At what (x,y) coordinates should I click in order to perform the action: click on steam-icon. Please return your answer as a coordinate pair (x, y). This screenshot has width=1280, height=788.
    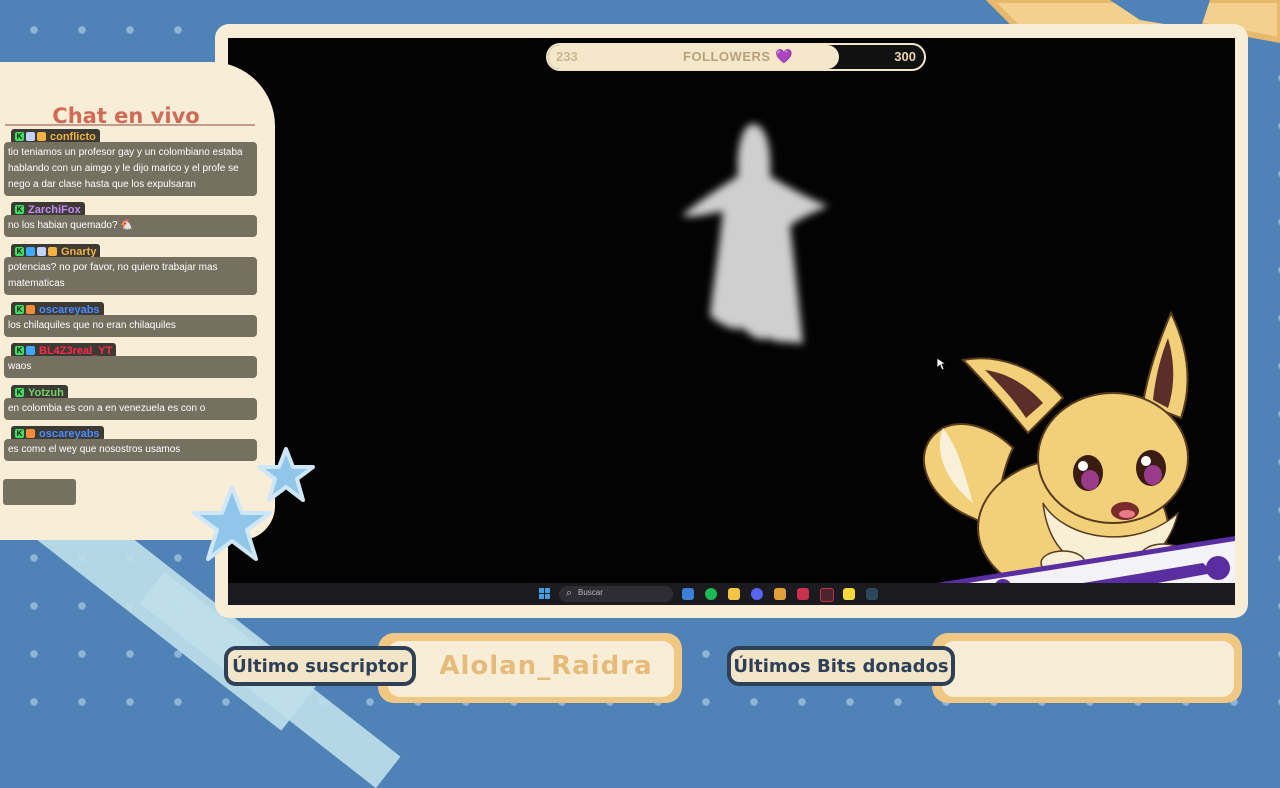
    Looking at the image, I should click on (872, 594).